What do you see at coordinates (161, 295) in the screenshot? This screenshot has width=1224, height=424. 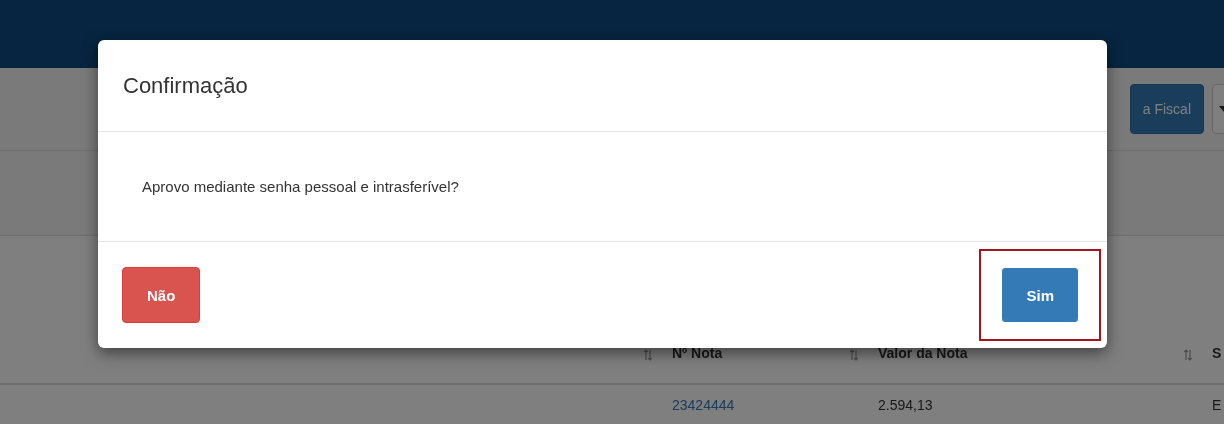 I see `no-button: Não` at bounding box center [161, 295].